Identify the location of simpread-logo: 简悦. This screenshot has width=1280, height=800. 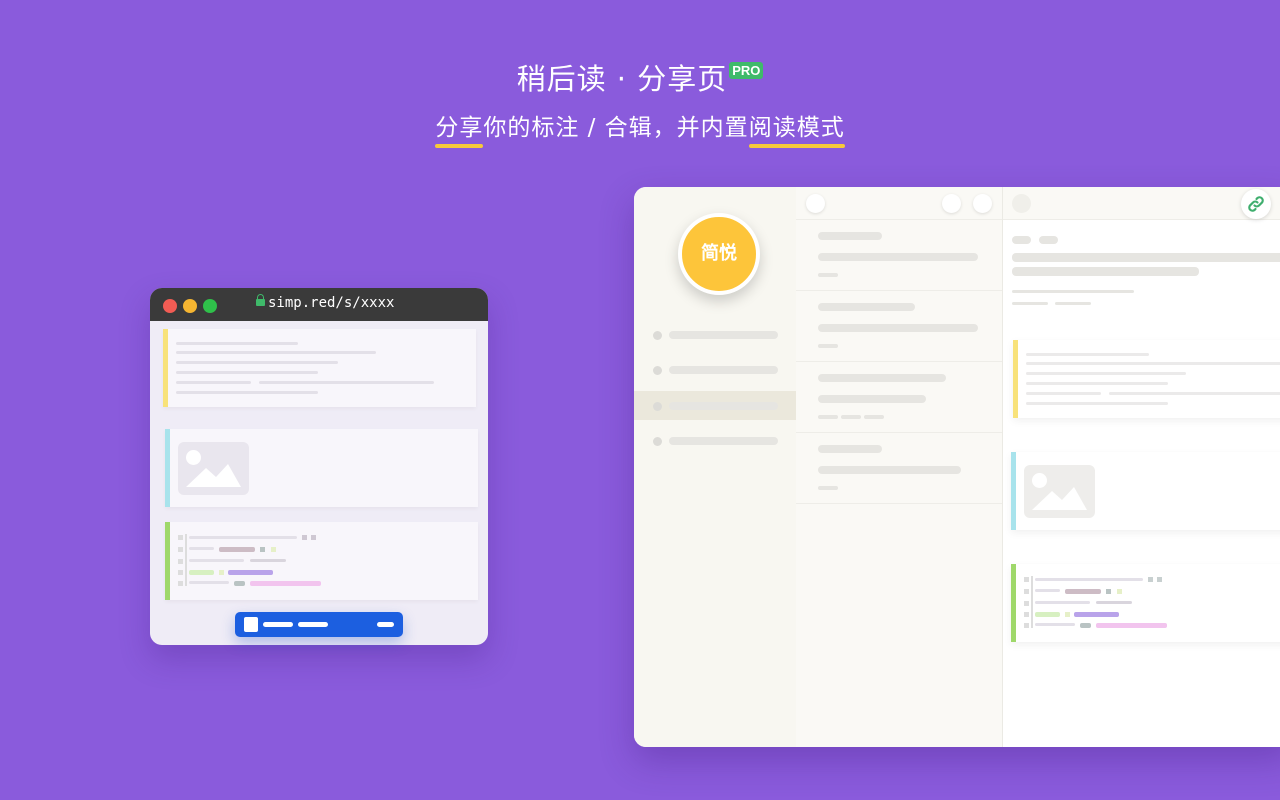
(719, 254).